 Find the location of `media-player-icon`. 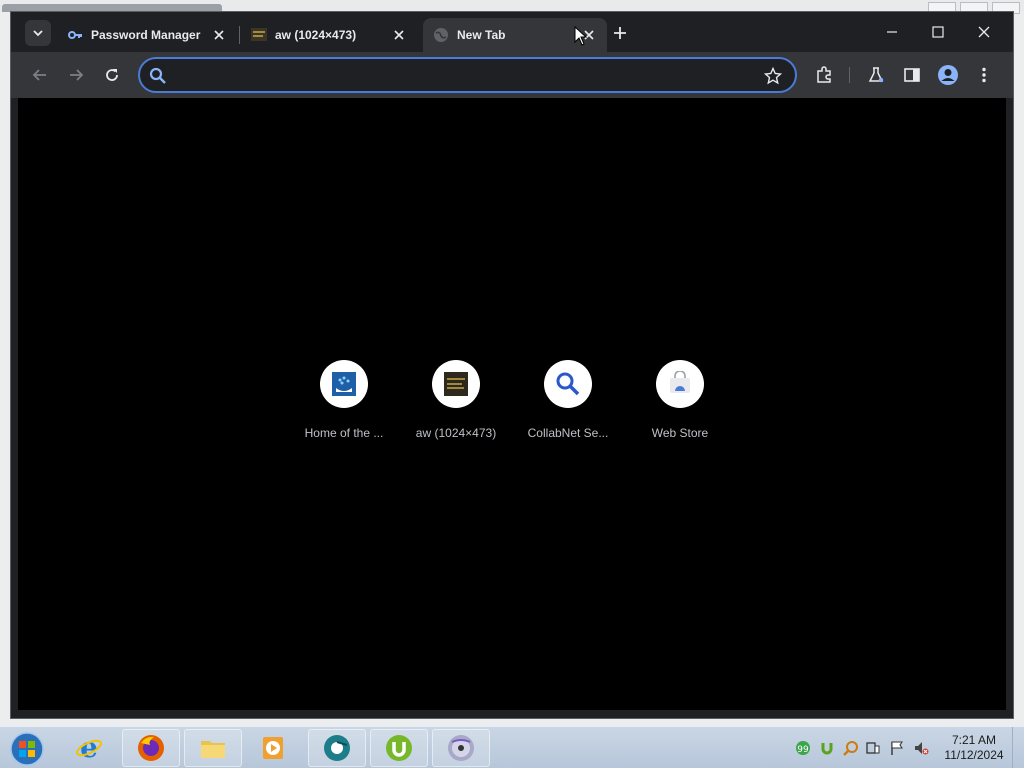

media-player-icon is located at coordinates (273, 748).